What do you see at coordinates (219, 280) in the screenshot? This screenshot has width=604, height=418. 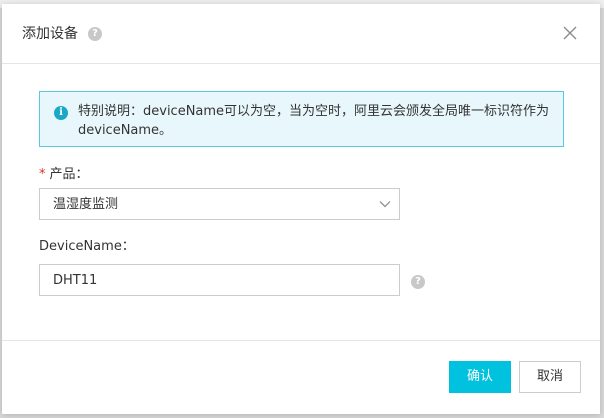 I see `device-name-input` at bounding box center [219, 280].